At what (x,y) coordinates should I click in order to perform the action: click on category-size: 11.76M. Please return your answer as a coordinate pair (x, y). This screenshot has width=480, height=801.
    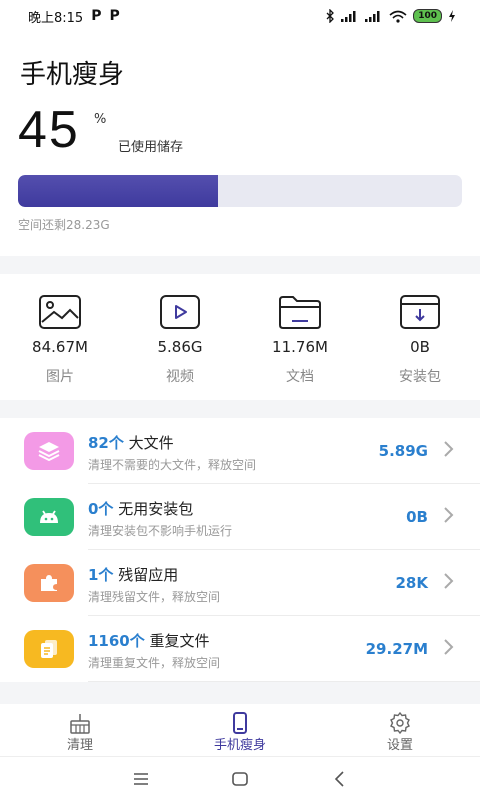
    Looking at the image, I should click on (300, 347).